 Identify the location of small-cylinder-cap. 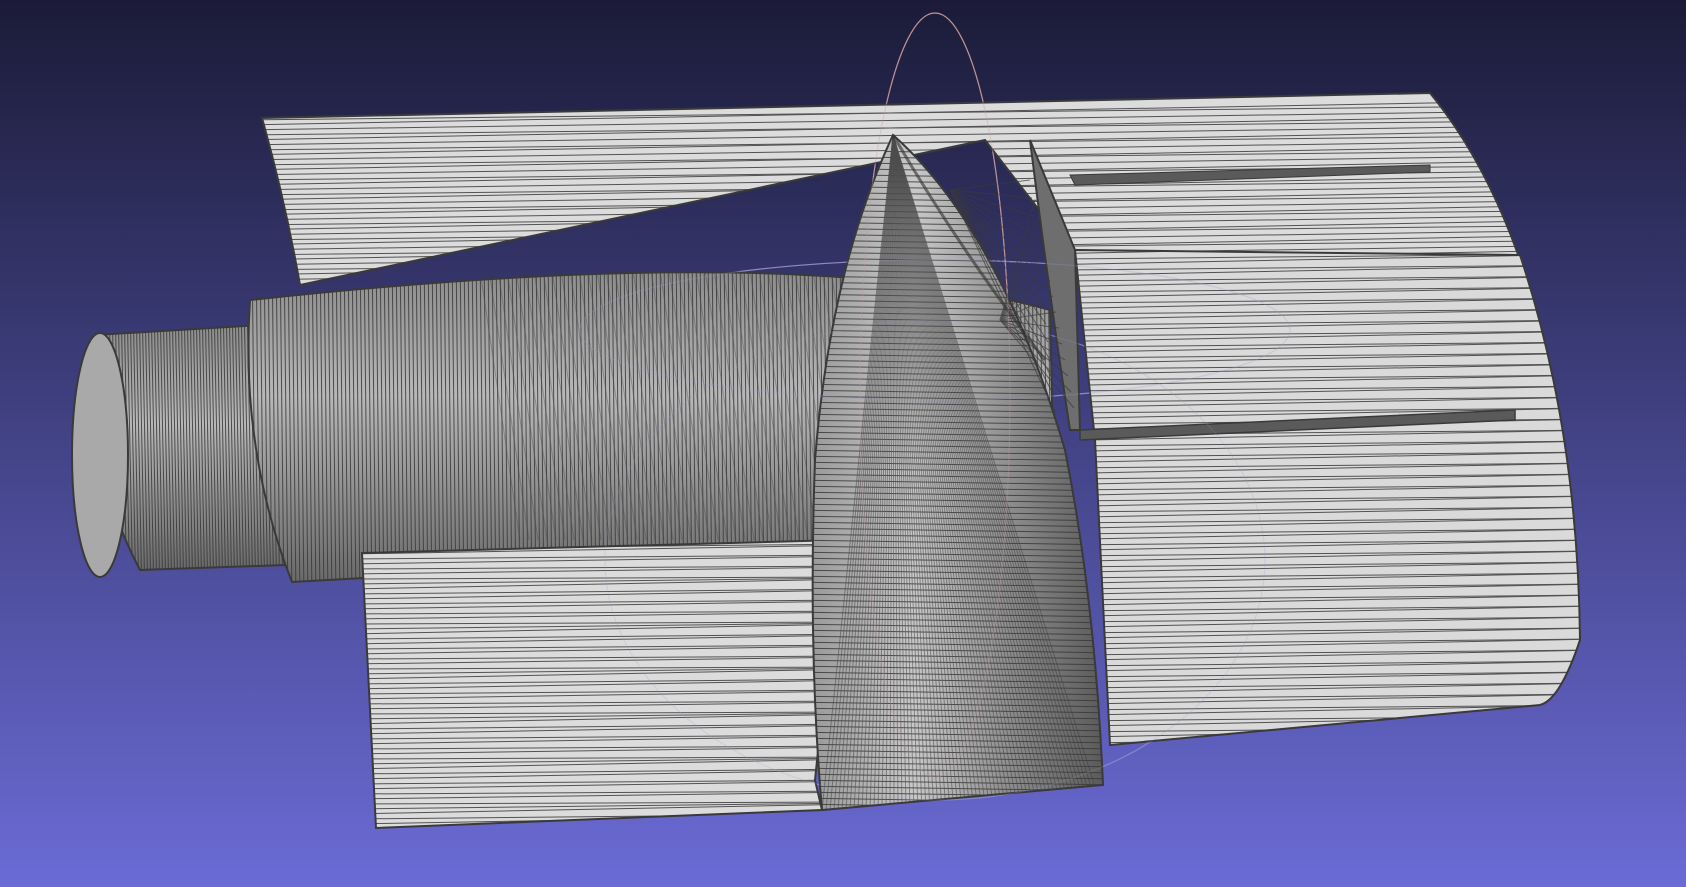
(100, 455).